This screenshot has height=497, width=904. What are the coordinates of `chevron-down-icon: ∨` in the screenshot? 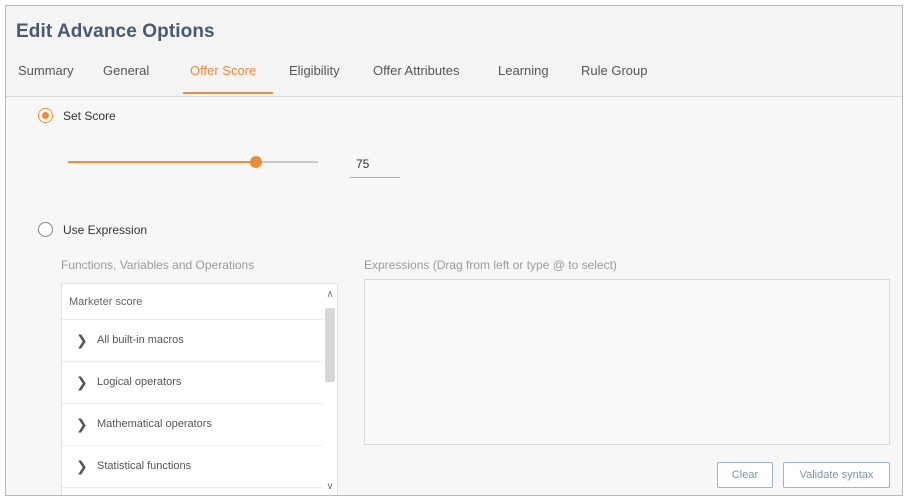 It's located at (330, 487).